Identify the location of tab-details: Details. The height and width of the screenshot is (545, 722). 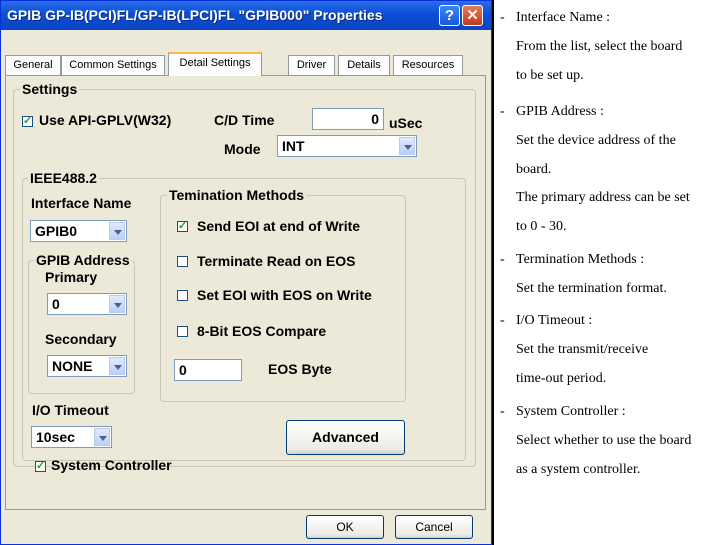
(364, 65).